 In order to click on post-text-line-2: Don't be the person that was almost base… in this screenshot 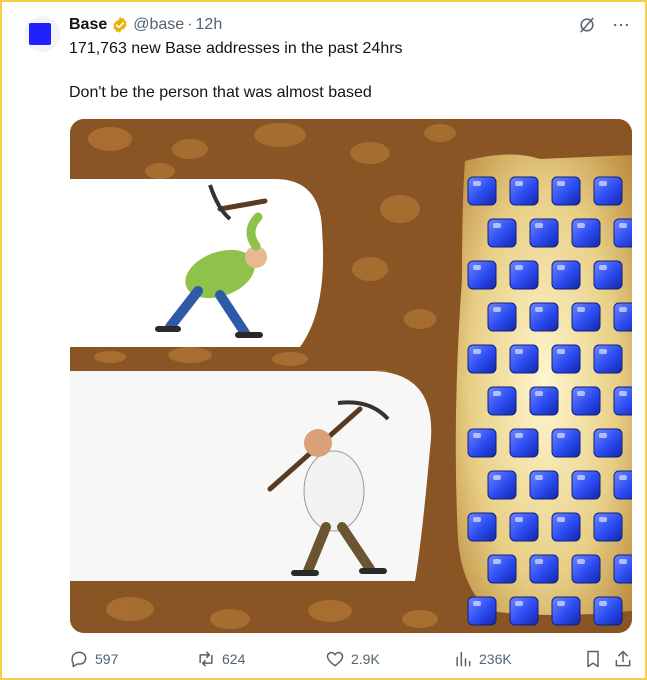, I will do `click(220, 92)`.